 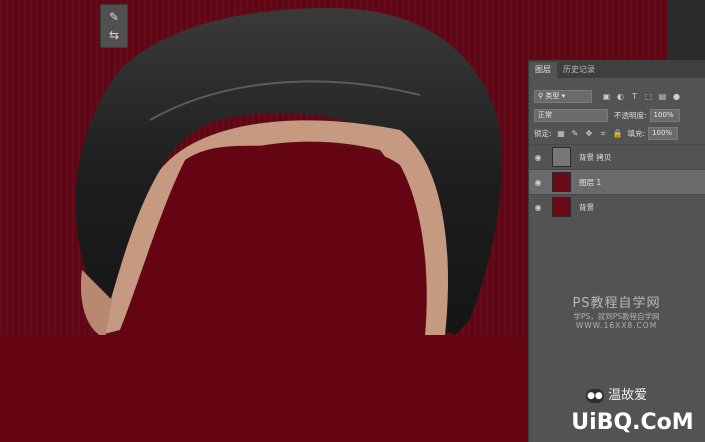 What do you see at coordinates (561, 133) in the screenshot?
I see `lock-transparent-icon: ▦` at bounding box center [561, 133].